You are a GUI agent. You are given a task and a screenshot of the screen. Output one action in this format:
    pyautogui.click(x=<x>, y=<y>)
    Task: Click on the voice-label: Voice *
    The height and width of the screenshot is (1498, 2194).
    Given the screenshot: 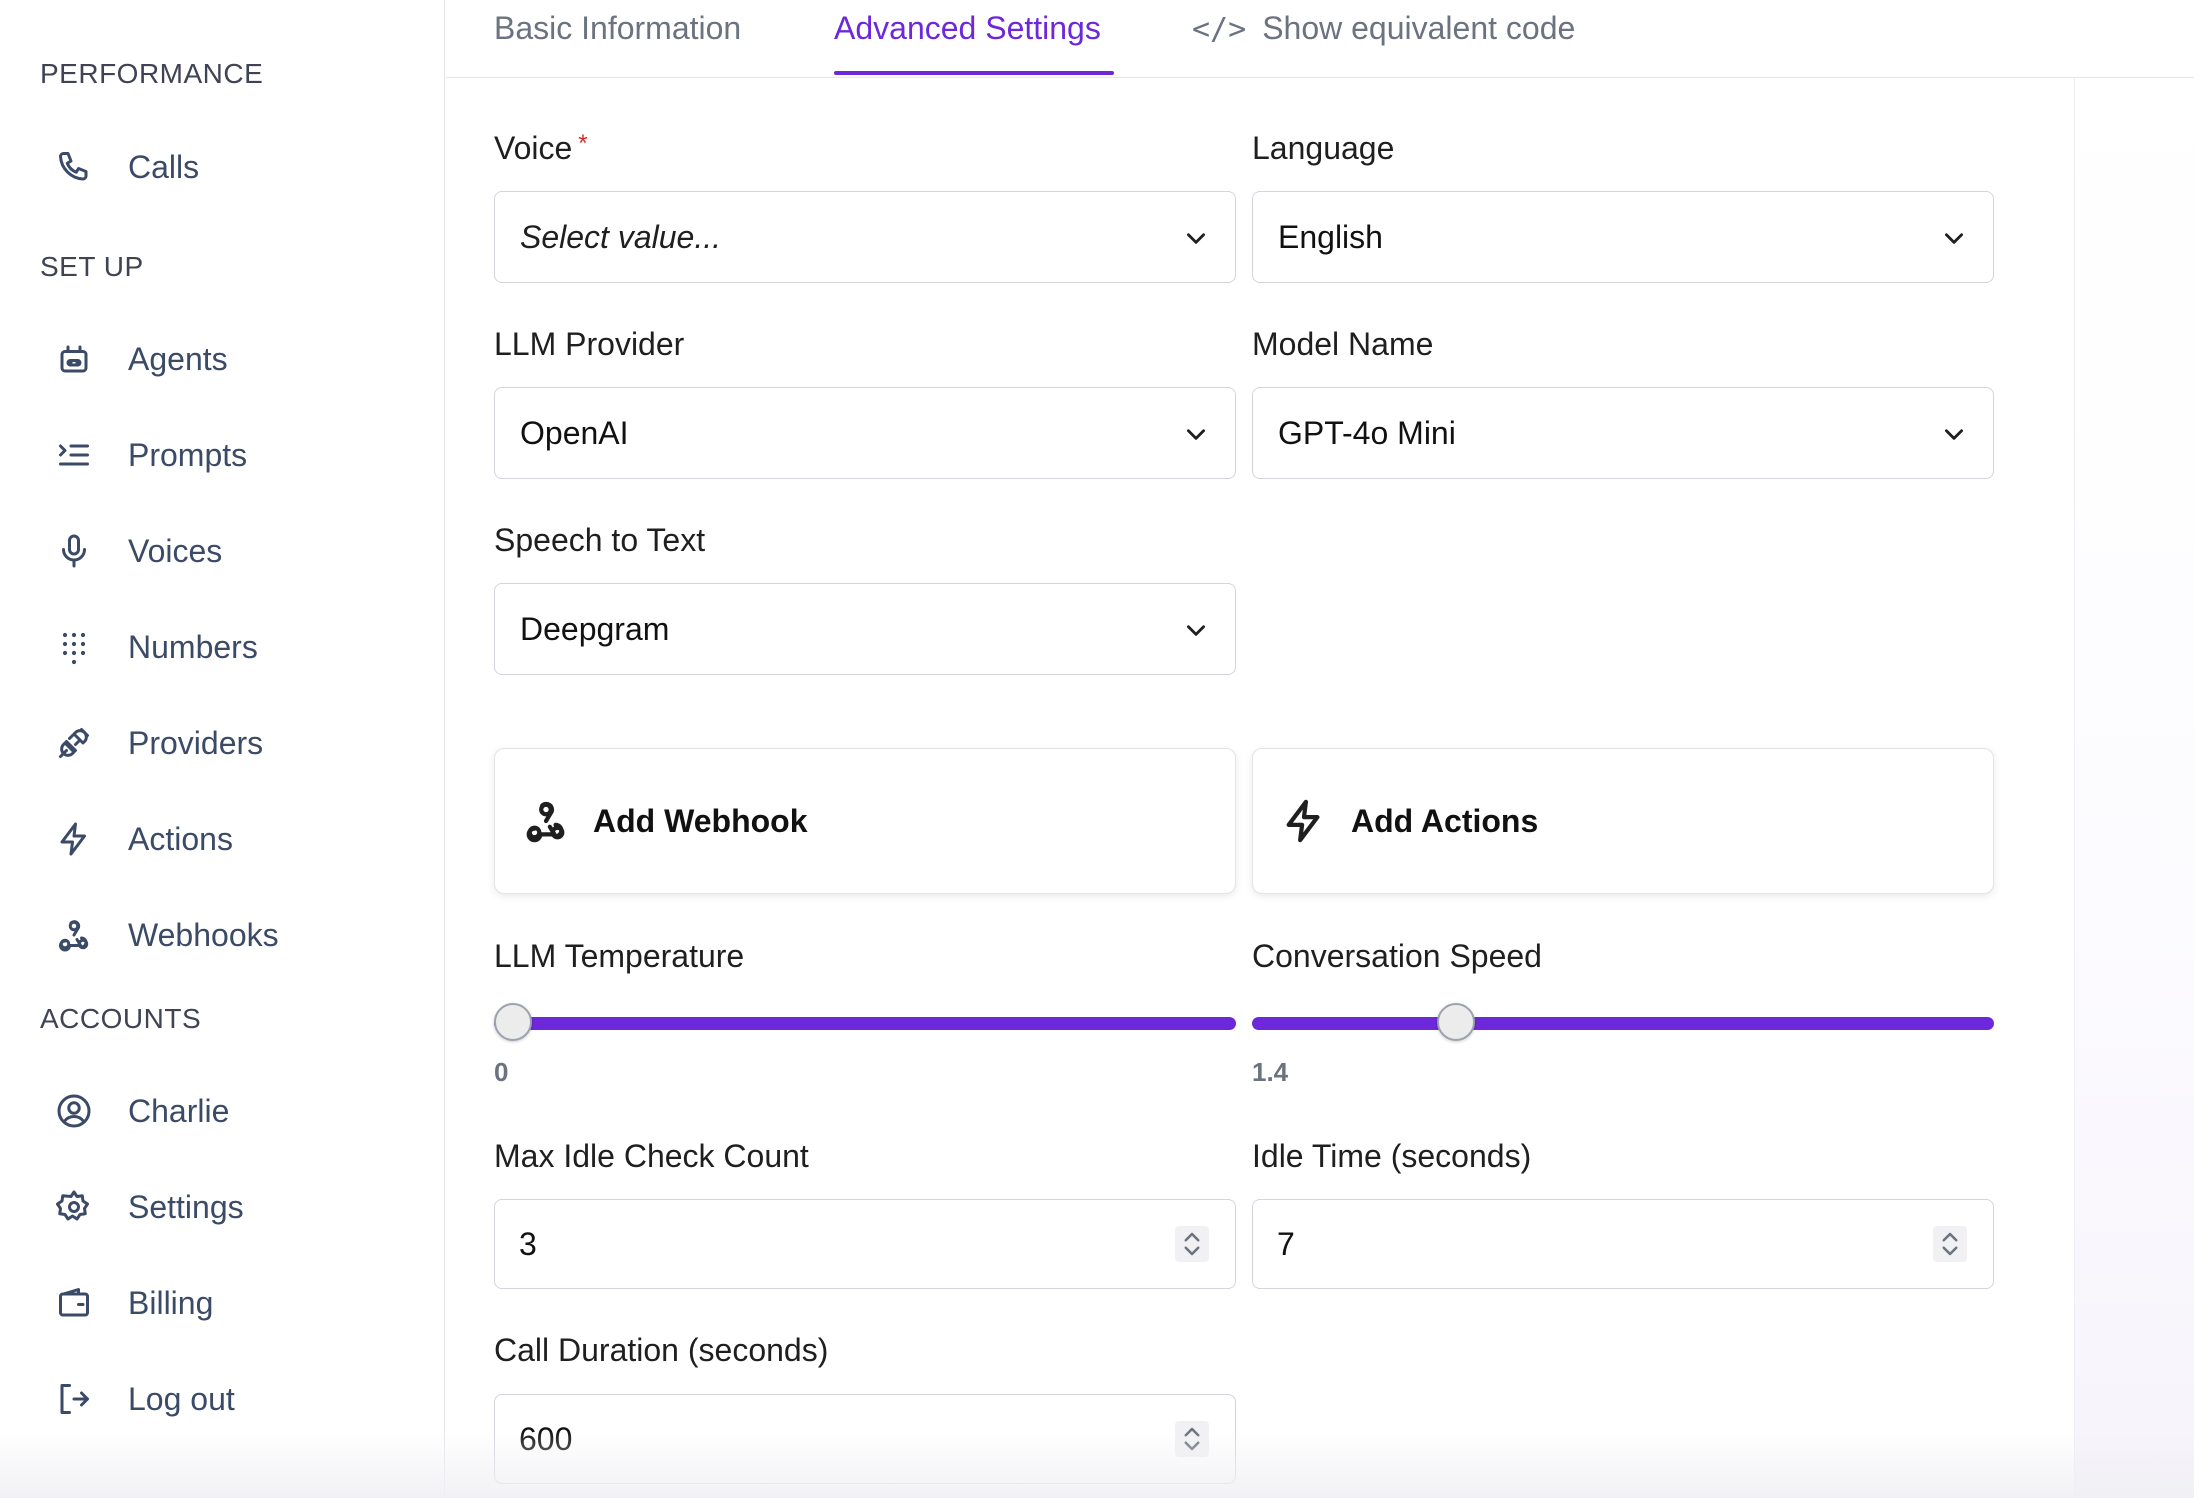 What is the action you would take?
    pyautogui.click(x=541, y=148)
    